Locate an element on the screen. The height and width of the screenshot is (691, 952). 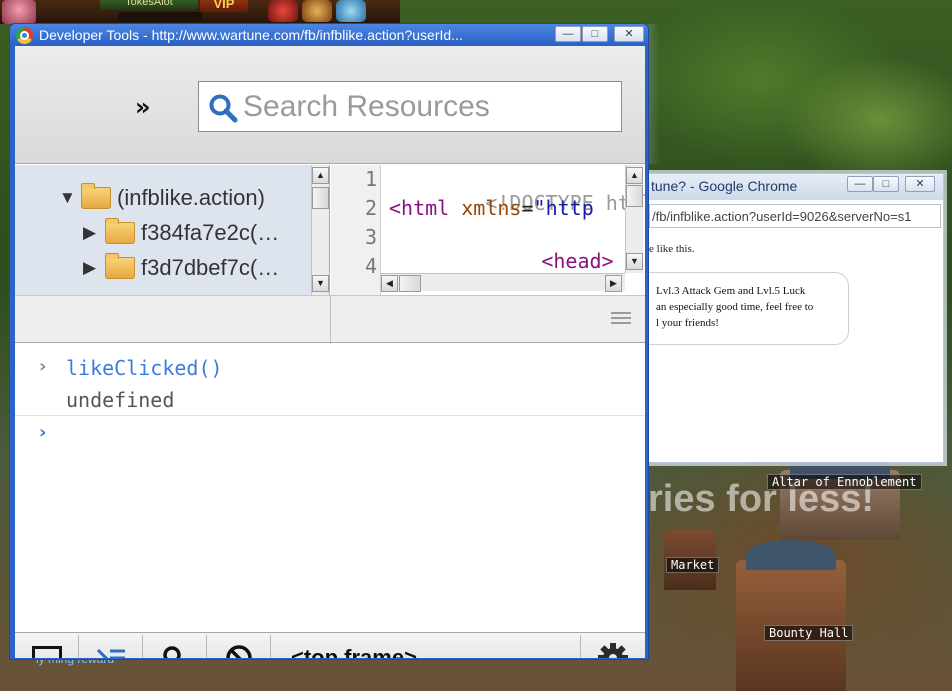
clear-console-button is located at coordinates (239, 646).